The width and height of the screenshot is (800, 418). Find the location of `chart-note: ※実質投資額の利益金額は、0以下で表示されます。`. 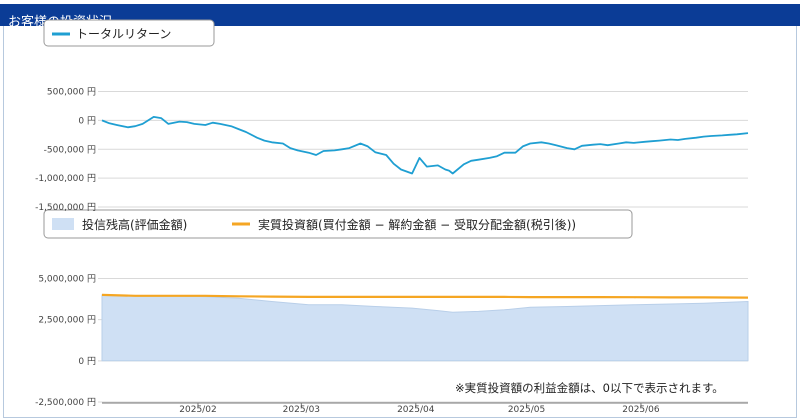

chart-note: ※実質投資額の利益金額は、0以下で表示されます。 is located at coordinates (589, 388).